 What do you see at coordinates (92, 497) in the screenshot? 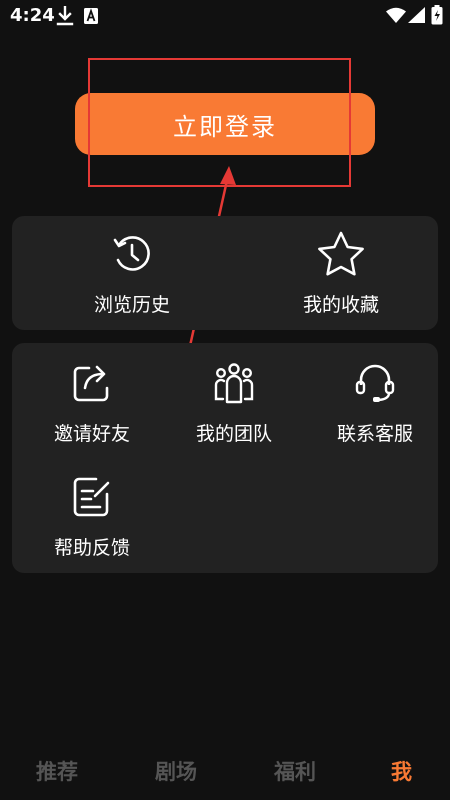
I see `feedback-edit-icon` at bounding box center [92, 497].